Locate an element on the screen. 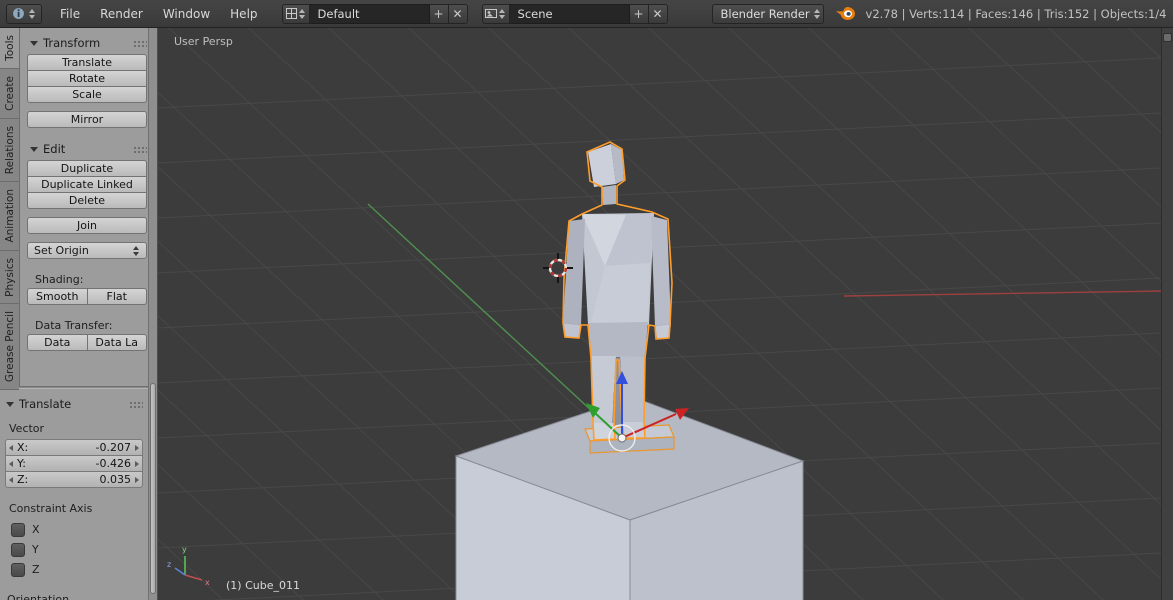 The height and width of the screenshot is (600, 1173). scrollbar-thumb is located at coordinates (153, 488).